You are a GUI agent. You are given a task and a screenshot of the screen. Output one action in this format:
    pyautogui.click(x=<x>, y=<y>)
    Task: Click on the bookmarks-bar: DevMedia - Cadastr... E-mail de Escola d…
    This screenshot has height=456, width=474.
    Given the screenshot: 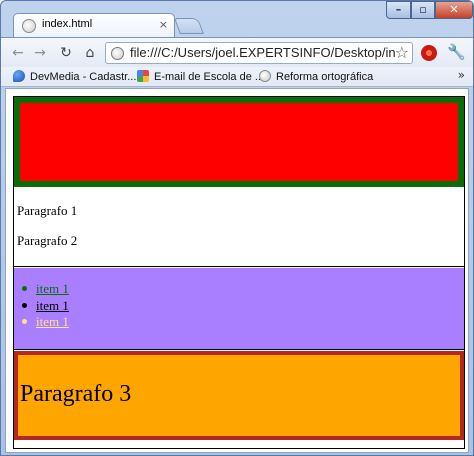 What is the action you would take?
    pyautogui.click(x=237, y=77)
    